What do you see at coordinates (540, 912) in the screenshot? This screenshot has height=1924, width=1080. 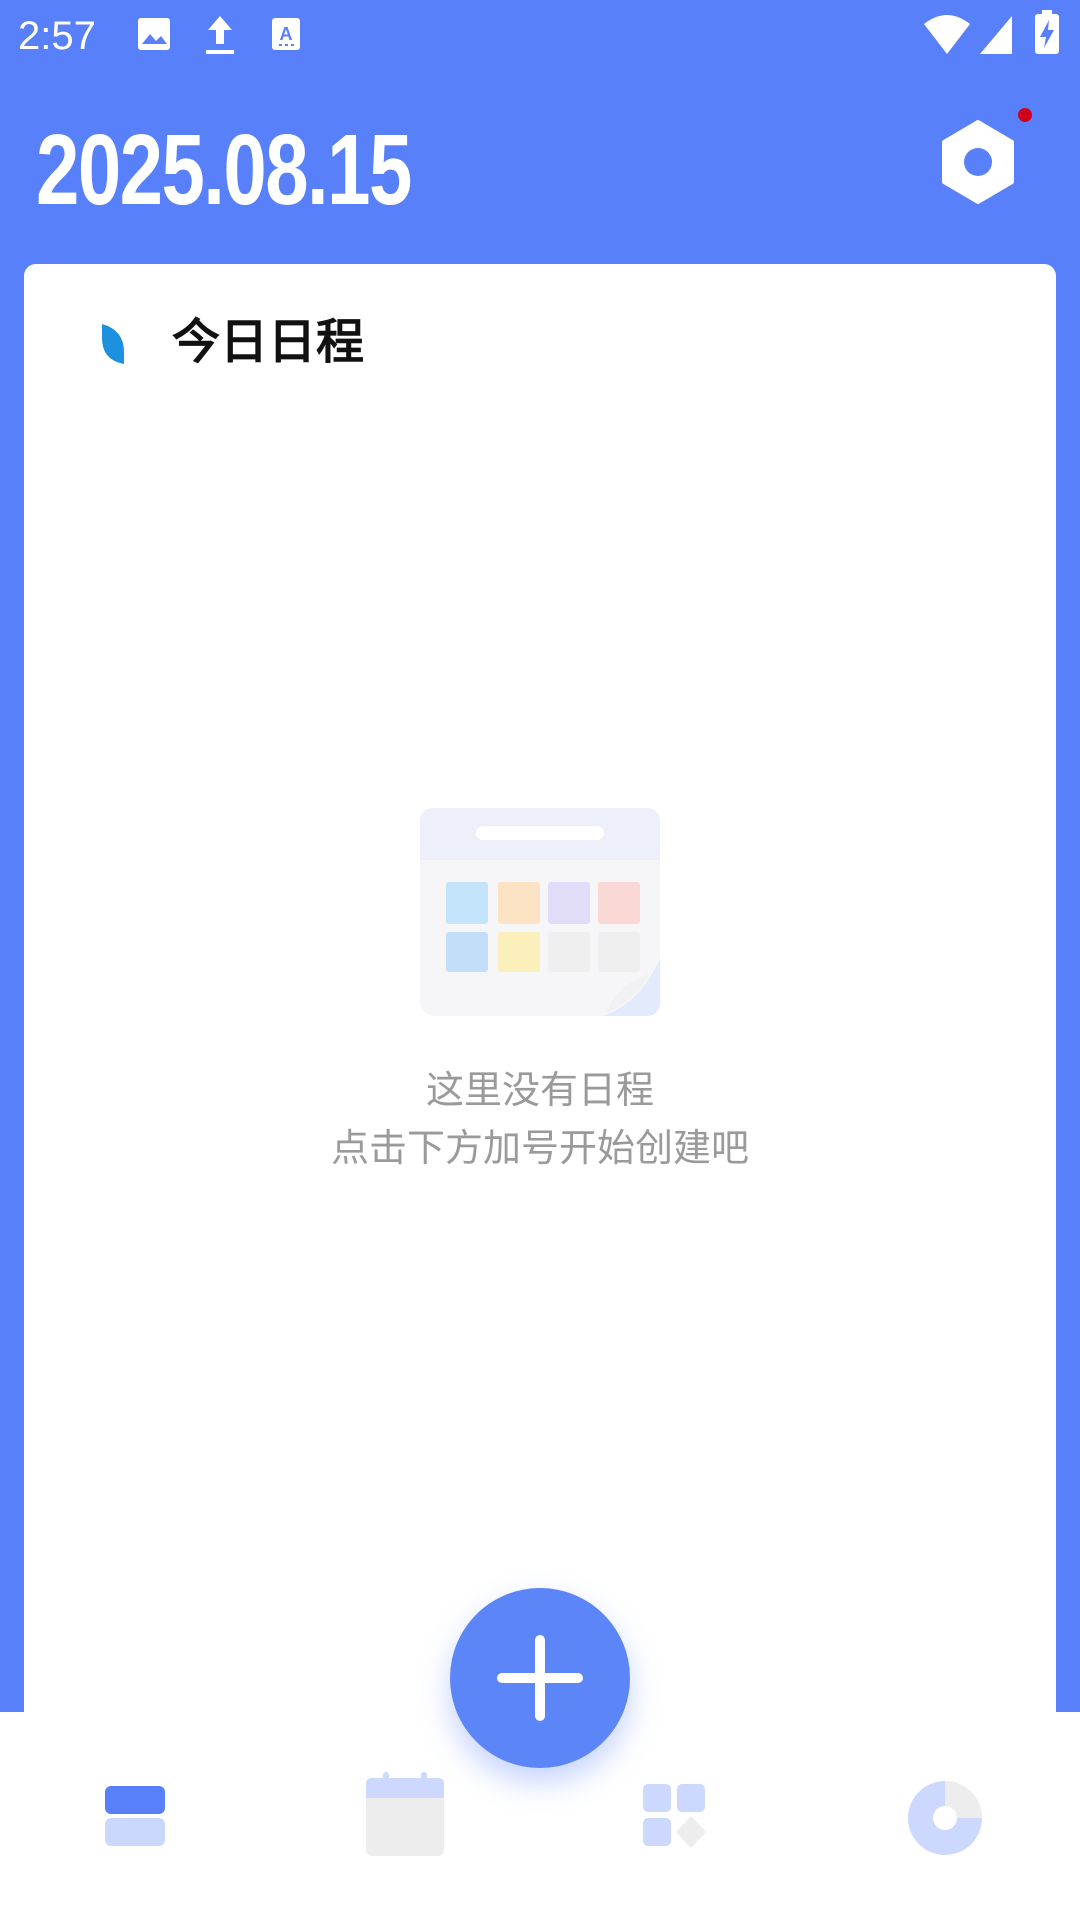 I see `empty-calendar-illustration` at bounding box center [540, 912].